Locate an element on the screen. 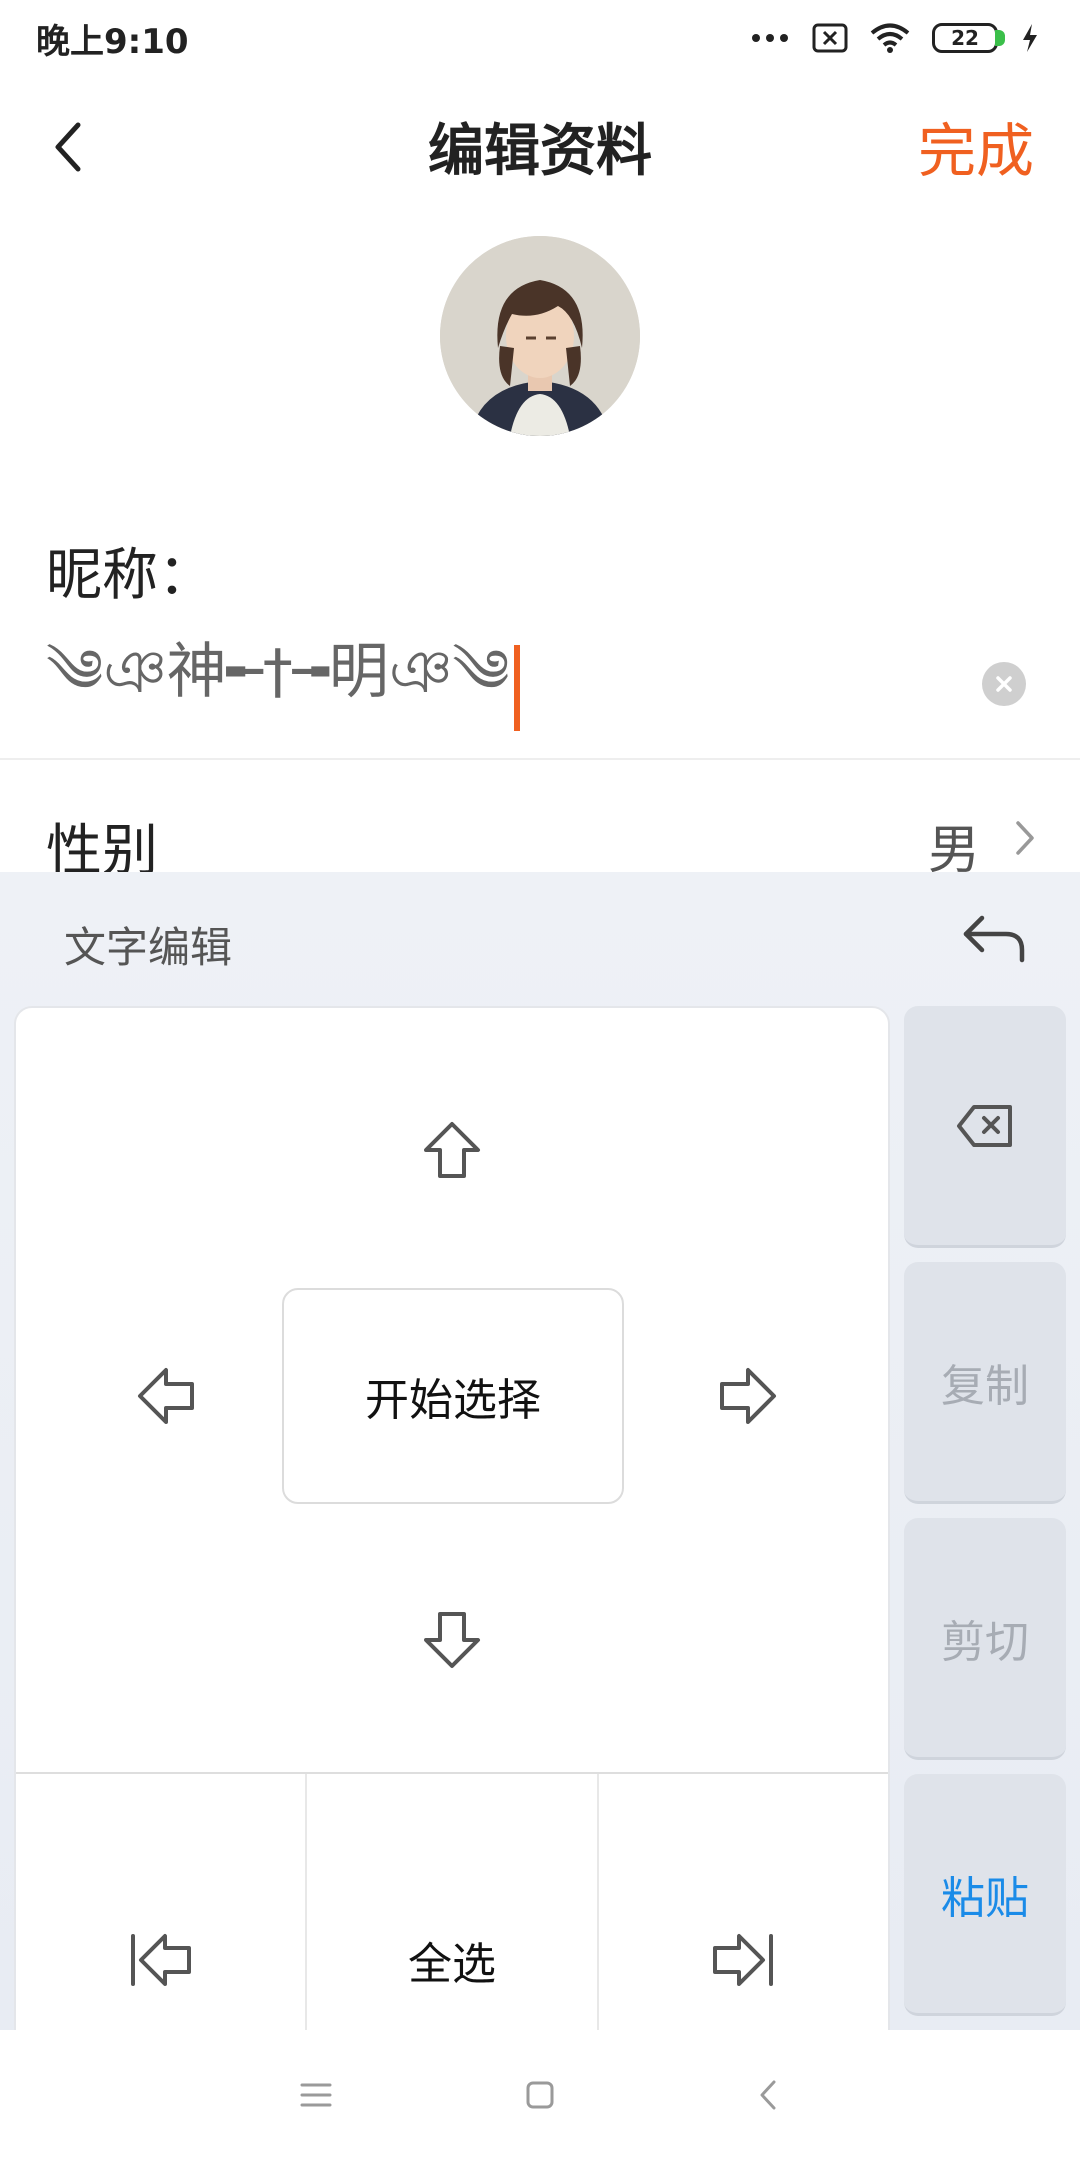 The width and height of the screenshot is (1080, 2160). text-caret is located at coordinates (516, 688).